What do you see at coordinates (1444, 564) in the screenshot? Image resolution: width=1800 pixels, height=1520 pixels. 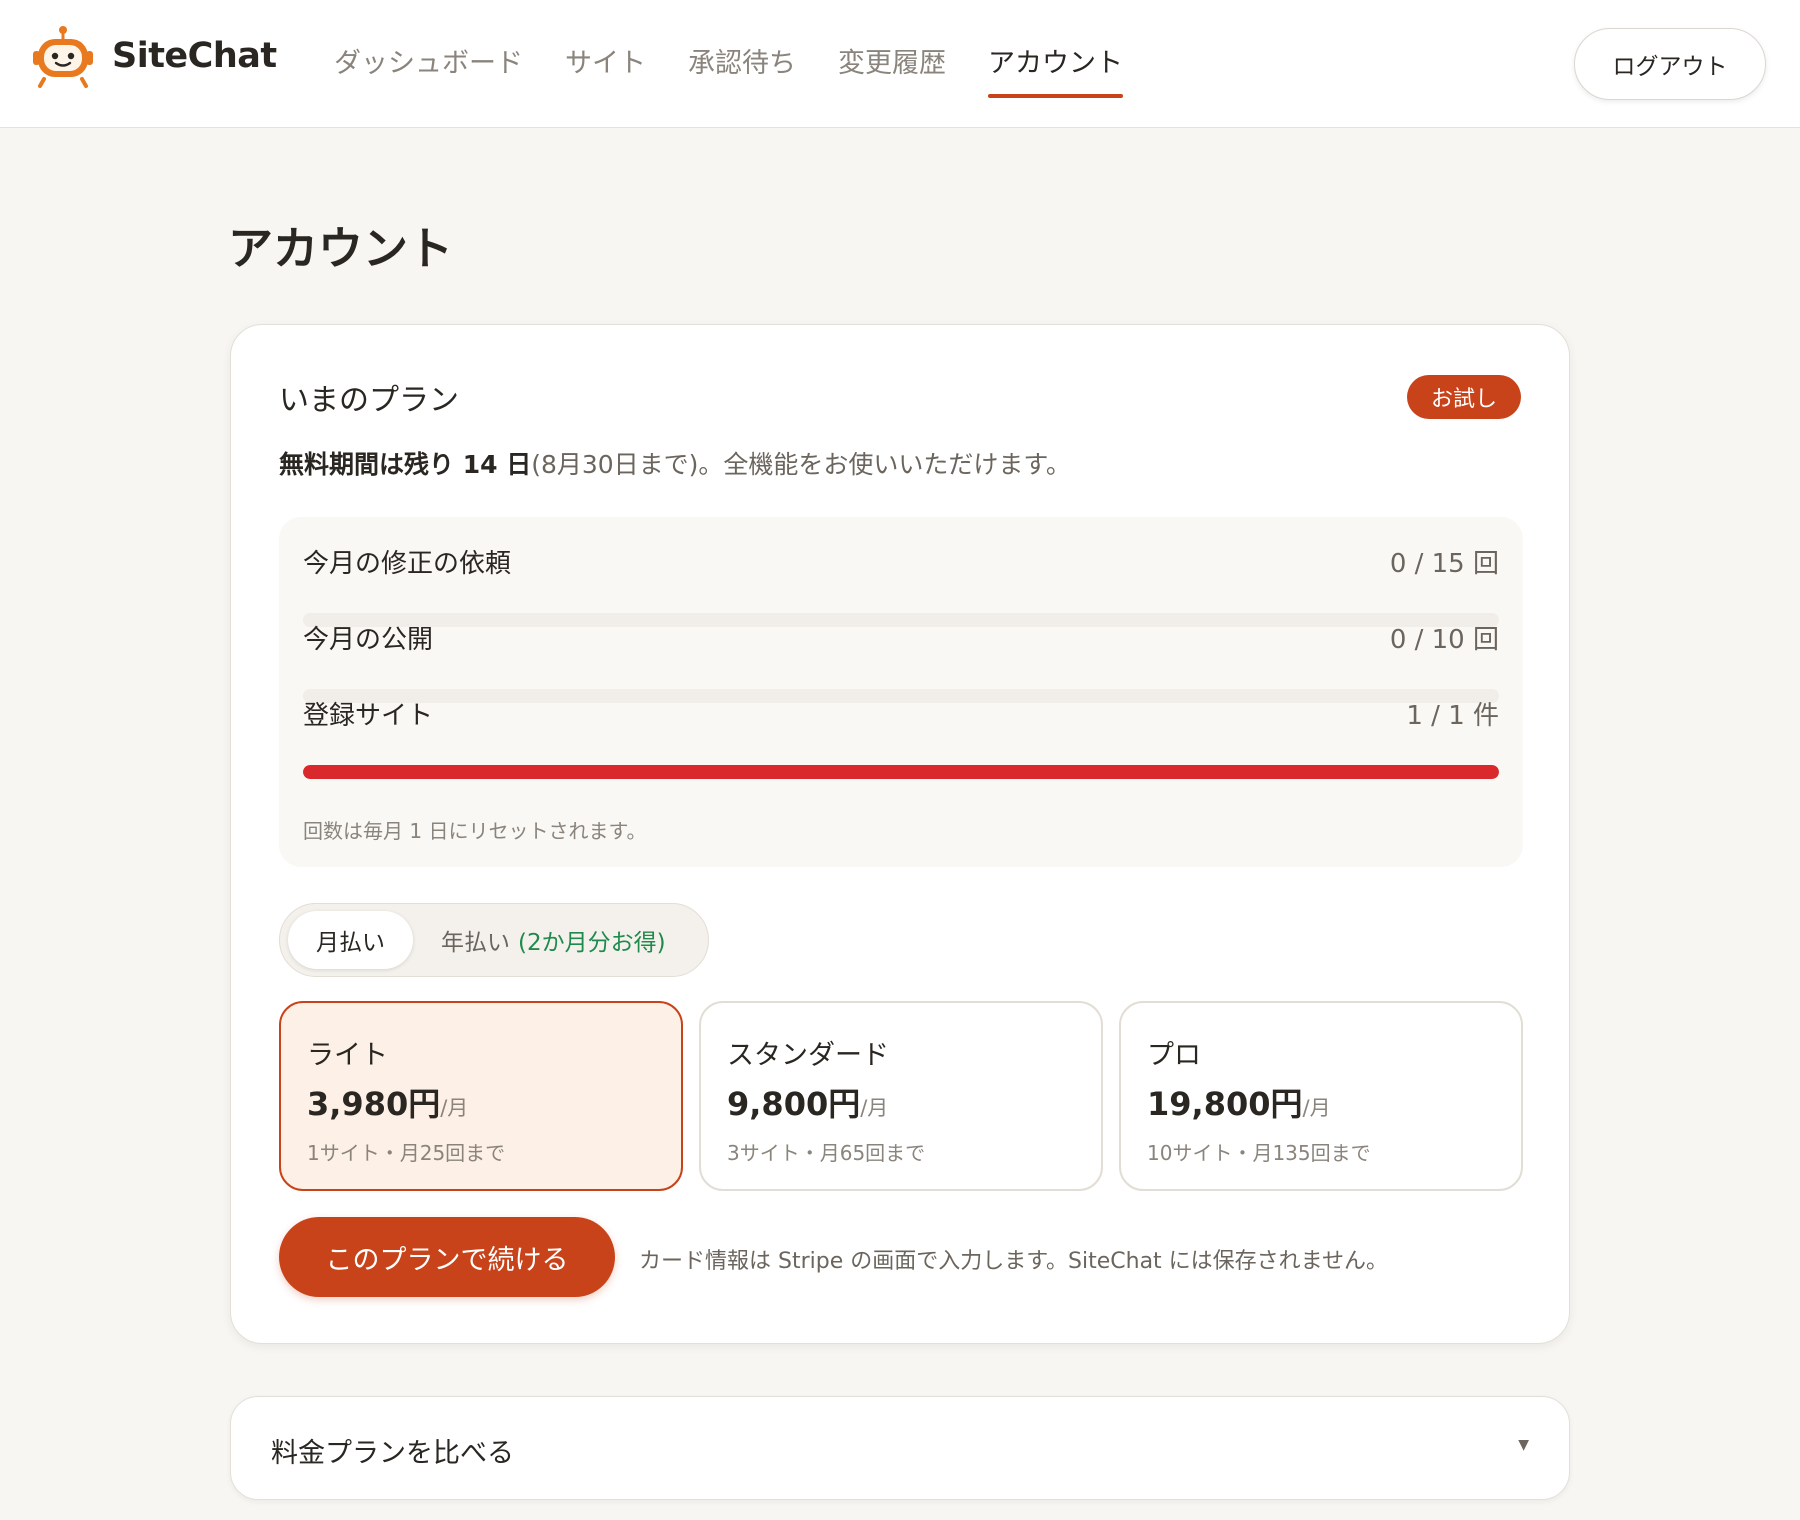 I see `usage-value: 0 / 15 回` at bounding box center [1444, 564].